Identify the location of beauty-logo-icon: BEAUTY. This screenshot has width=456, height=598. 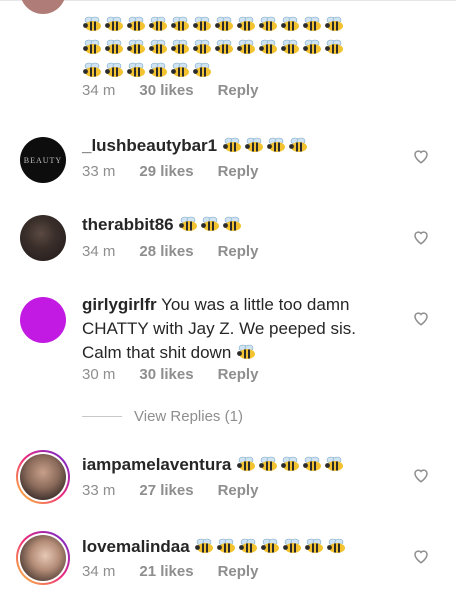
(43, 160).